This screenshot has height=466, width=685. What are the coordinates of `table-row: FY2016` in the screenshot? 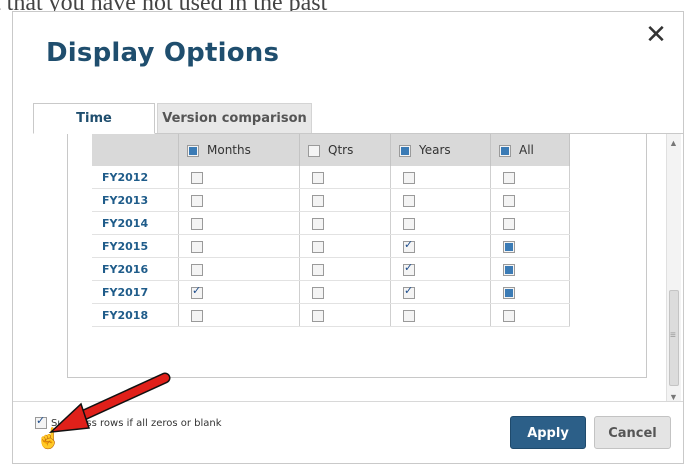 It's located at (331, 269).